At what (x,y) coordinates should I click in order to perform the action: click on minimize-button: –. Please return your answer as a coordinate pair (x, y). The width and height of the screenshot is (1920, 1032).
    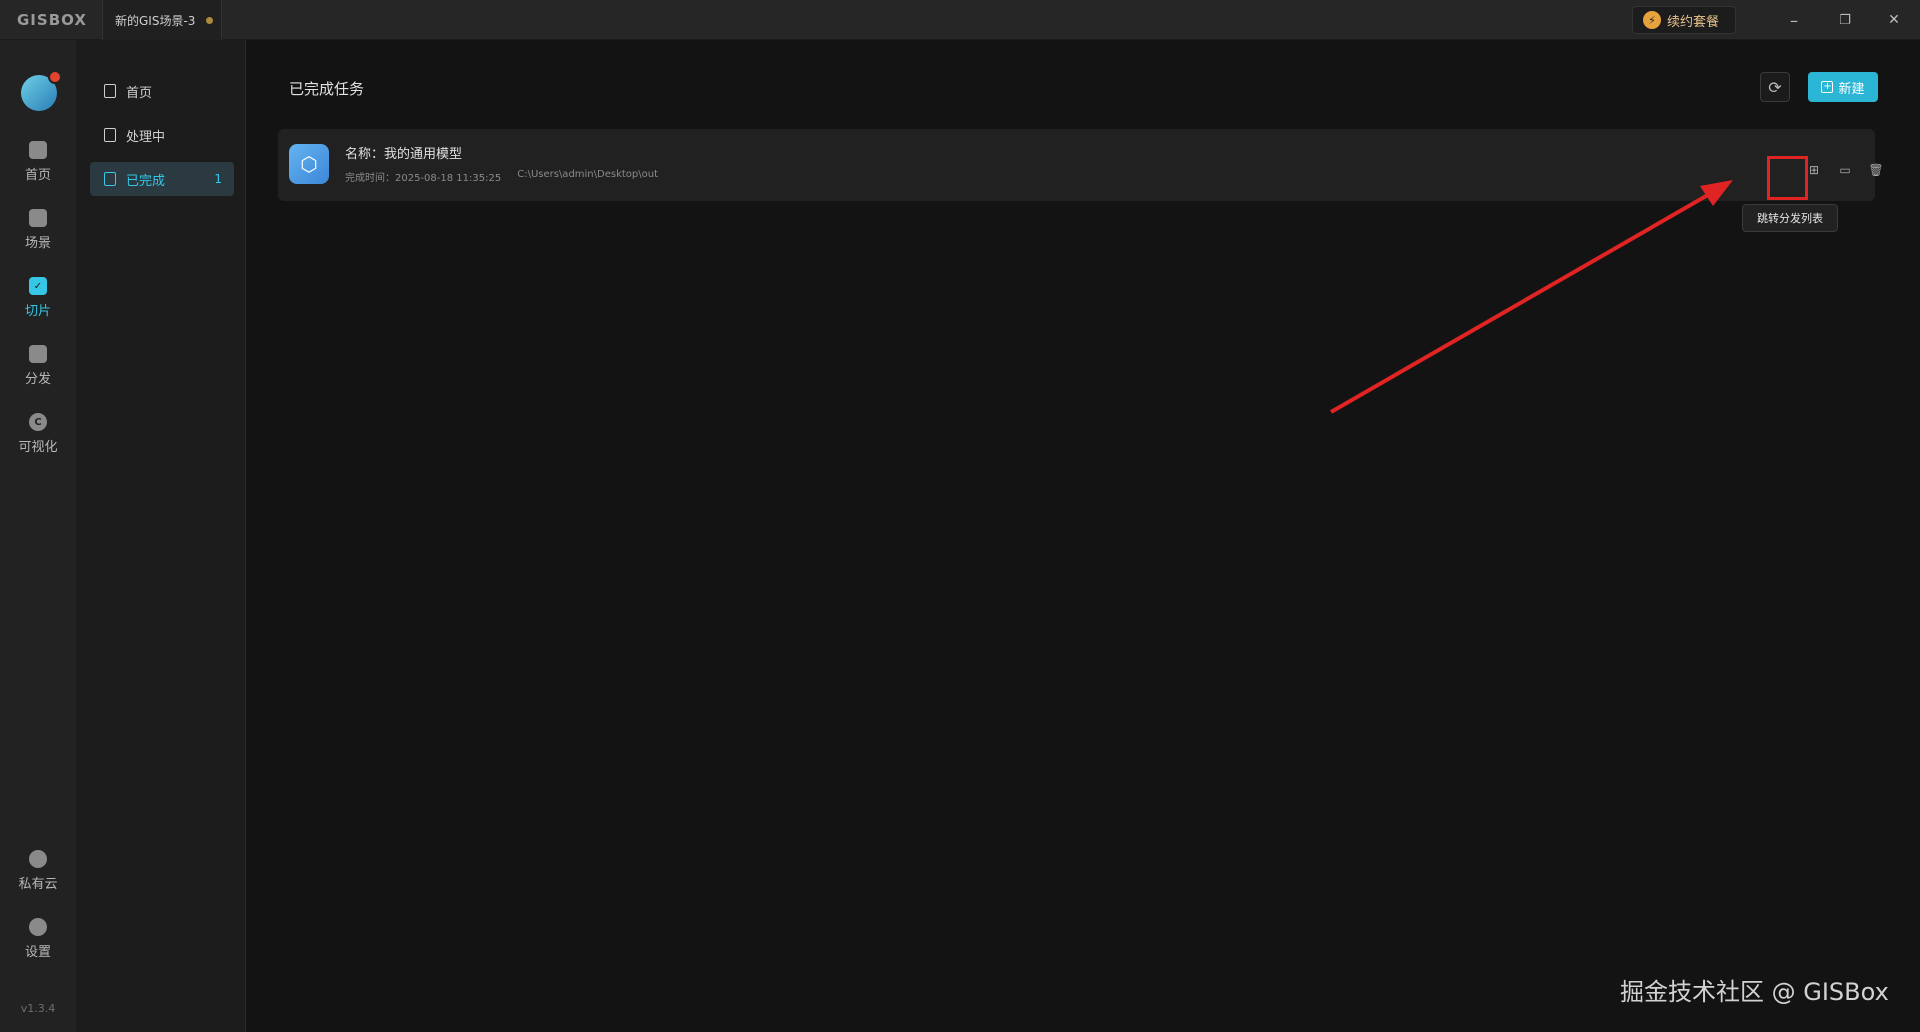
    Looking at the image, I should click on (1794, 20).